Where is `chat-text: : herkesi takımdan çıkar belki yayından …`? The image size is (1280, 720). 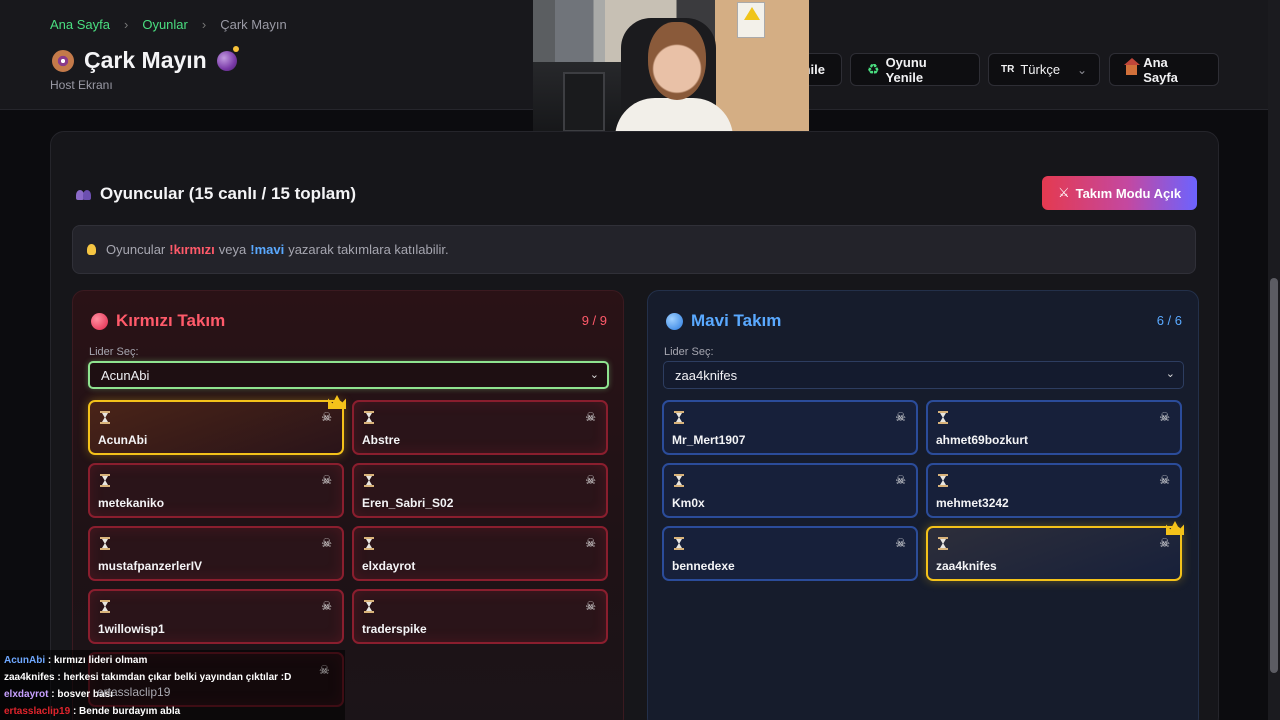
chat-text: : herkesi takımdan çıkar belki yayından … is located at coordinates (173, 677).